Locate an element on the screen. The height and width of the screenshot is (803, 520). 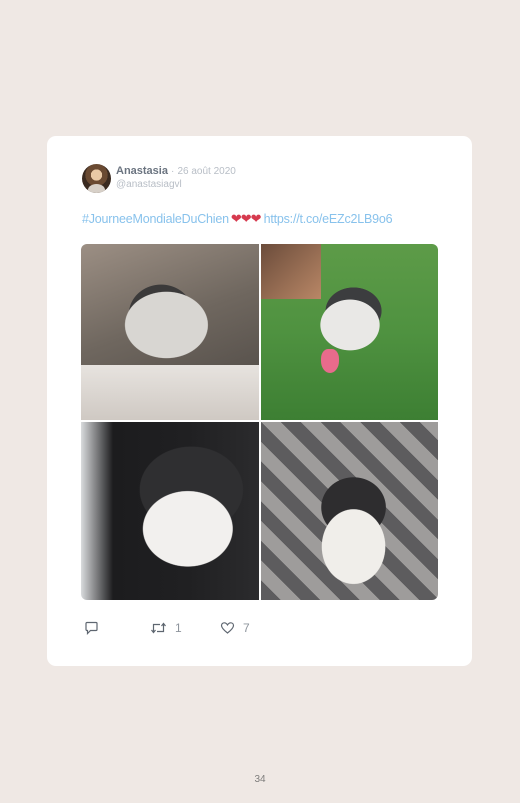
reply-icon is located at coordinates (91, 628).